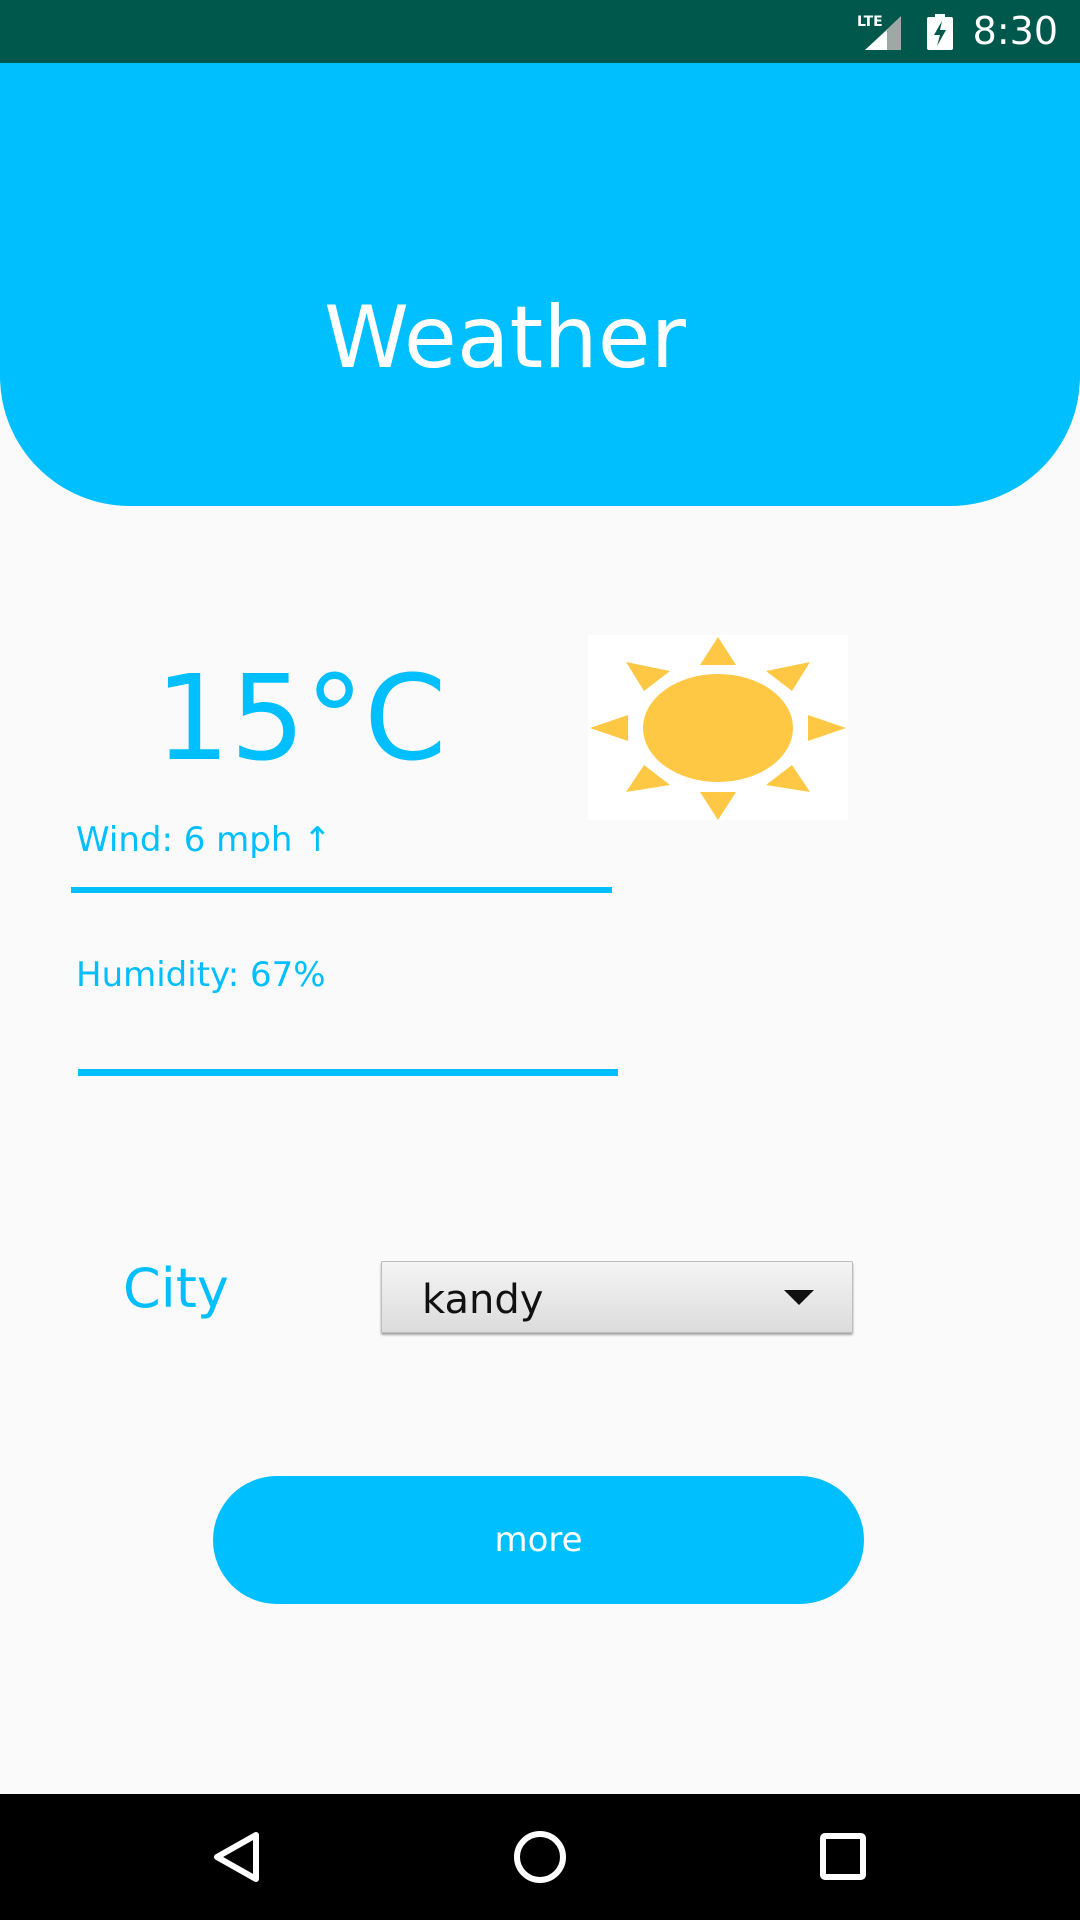 The width and height of the screenshot is (1080, 1920). I want to click on city-selected-value: kandy, so click(483, 1300).